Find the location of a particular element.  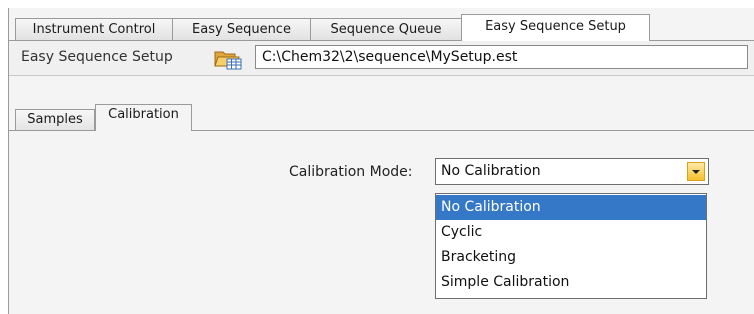

path-bar-label: Easy Sequence Setup is located at coordinates (97, 57).